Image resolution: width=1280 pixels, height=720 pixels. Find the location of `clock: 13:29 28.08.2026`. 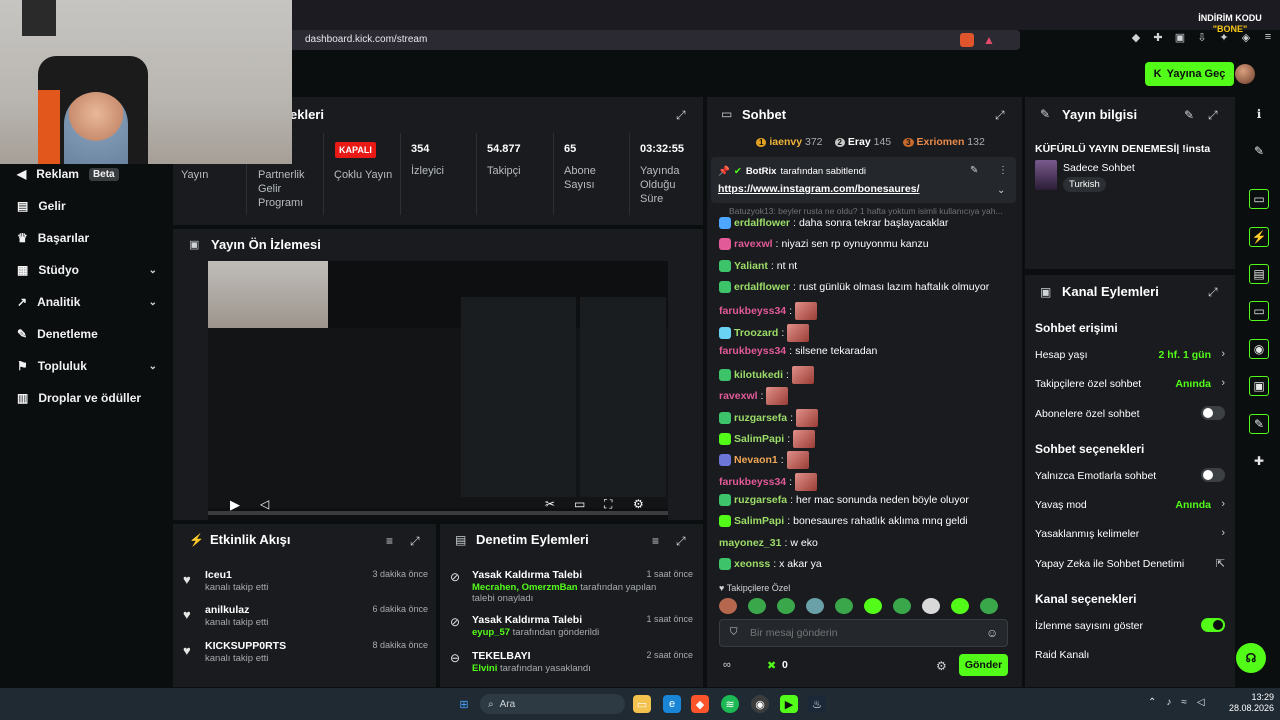

clock: 13:29 28.08.2026 is located at coordinates (1249, 703).